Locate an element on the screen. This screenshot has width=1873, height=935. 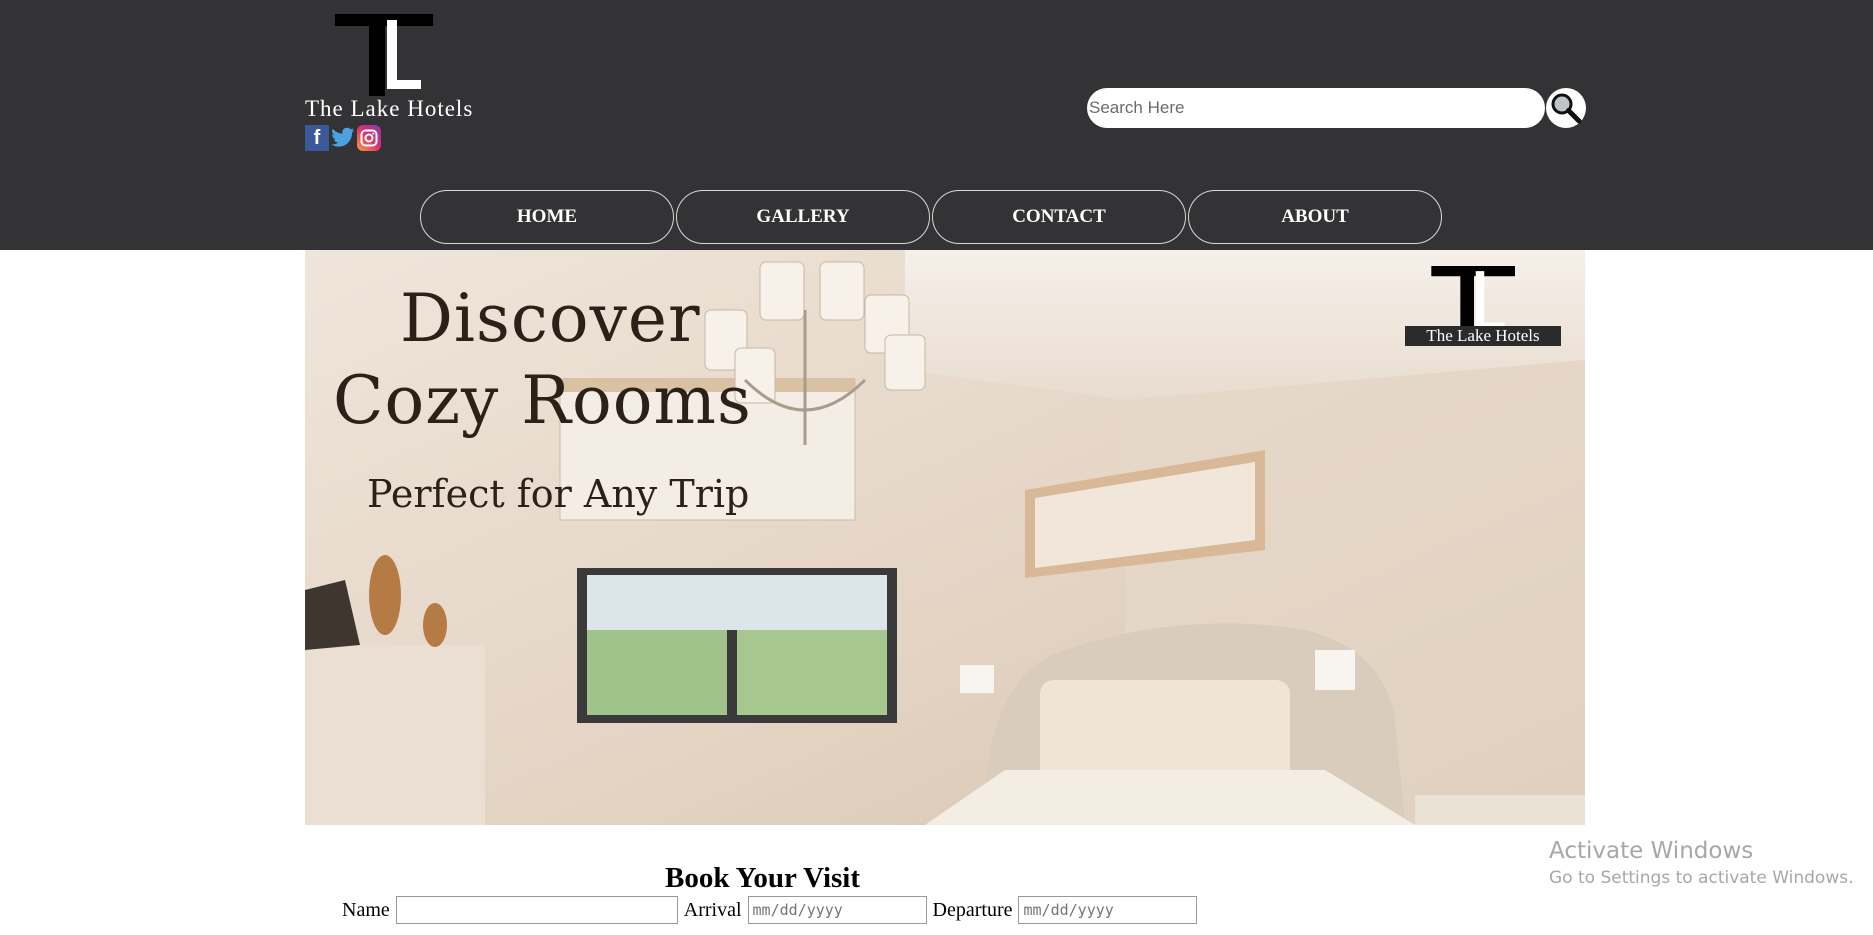
social-links: f is located at coordinates (343, 138).